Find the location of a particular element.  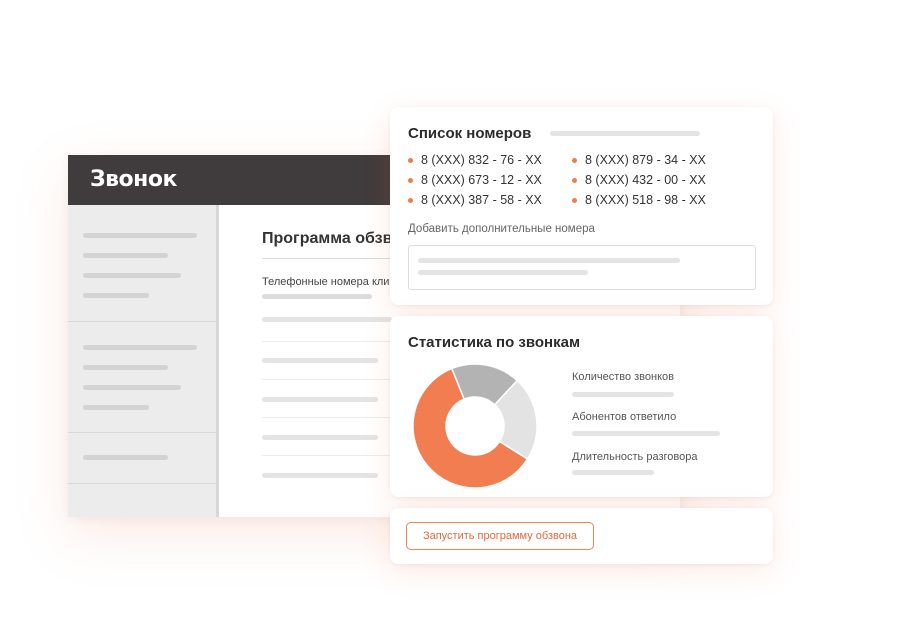

numbers-card-title: Список номеров is located at coordinates (470, 133).